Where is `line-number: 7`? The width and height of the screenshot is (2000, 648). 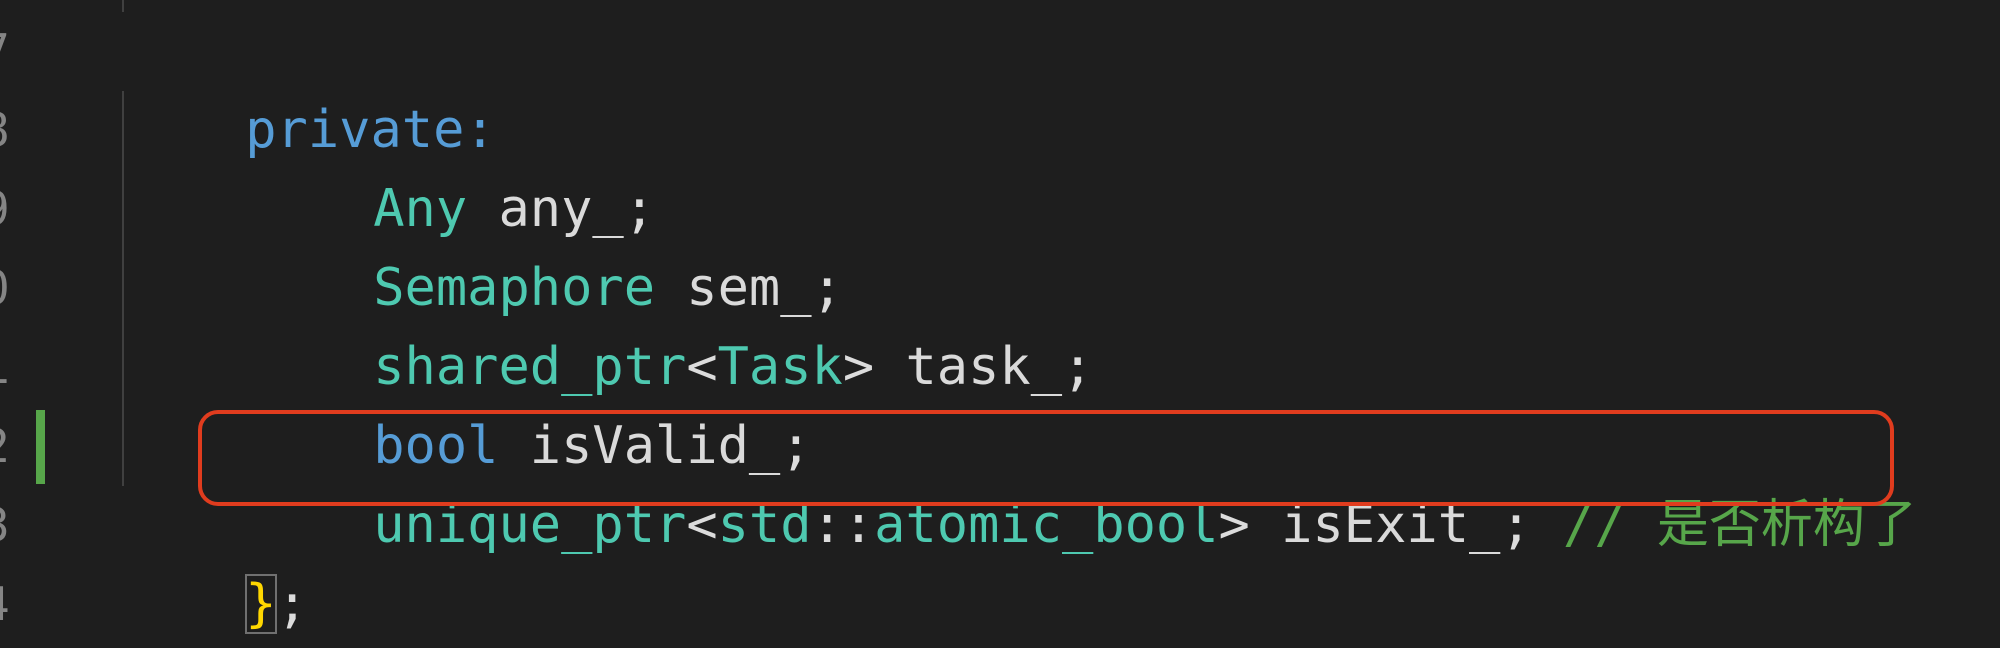 line-number: 7 is located at coordinates (11, 51).